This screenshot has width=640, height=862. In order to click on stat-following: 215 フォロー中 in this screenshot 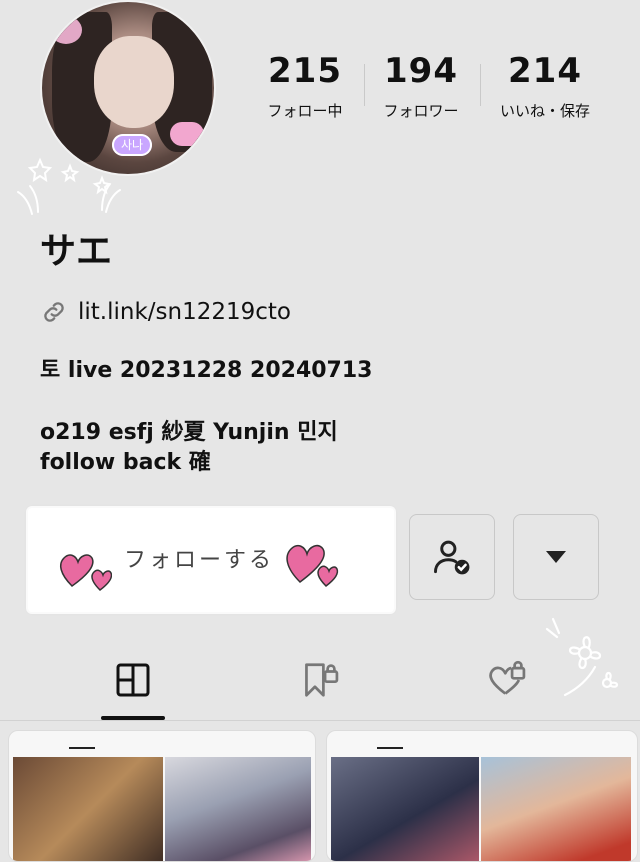, I will do `click(305, 86)`.